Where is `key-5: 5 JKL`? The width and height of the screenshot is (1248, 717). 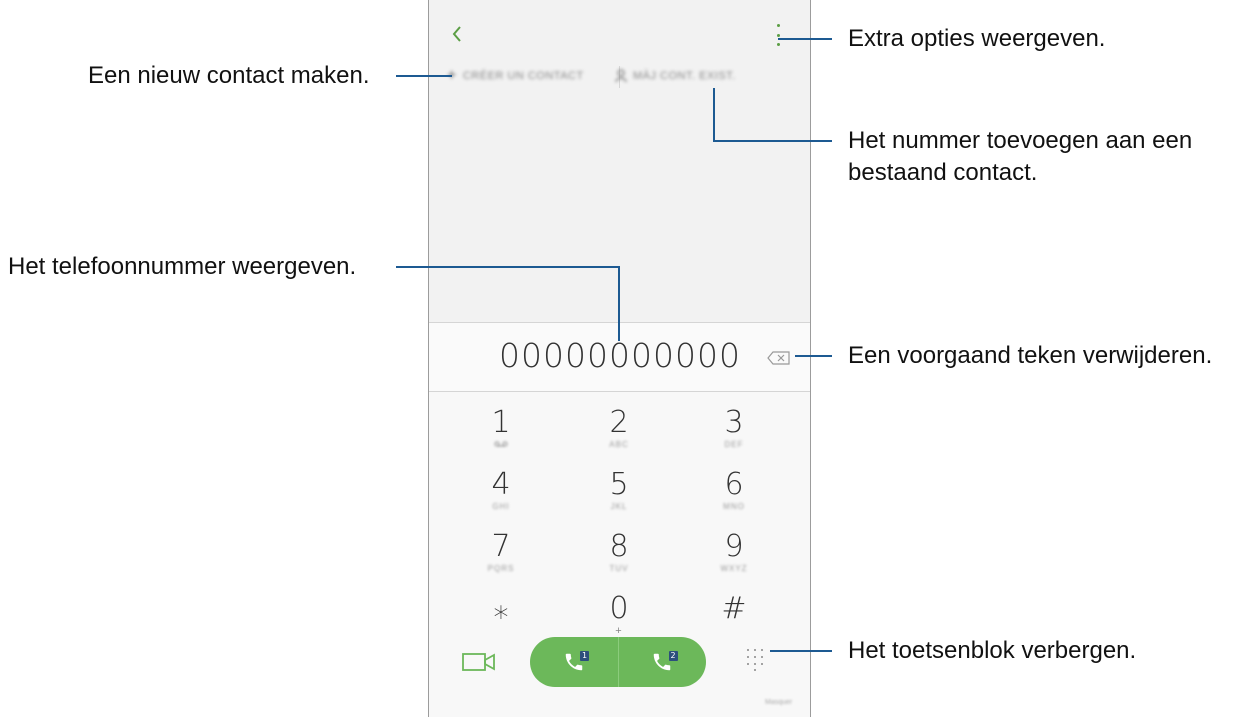
key-5: 5 JKL is located at coordinates (619, 484).